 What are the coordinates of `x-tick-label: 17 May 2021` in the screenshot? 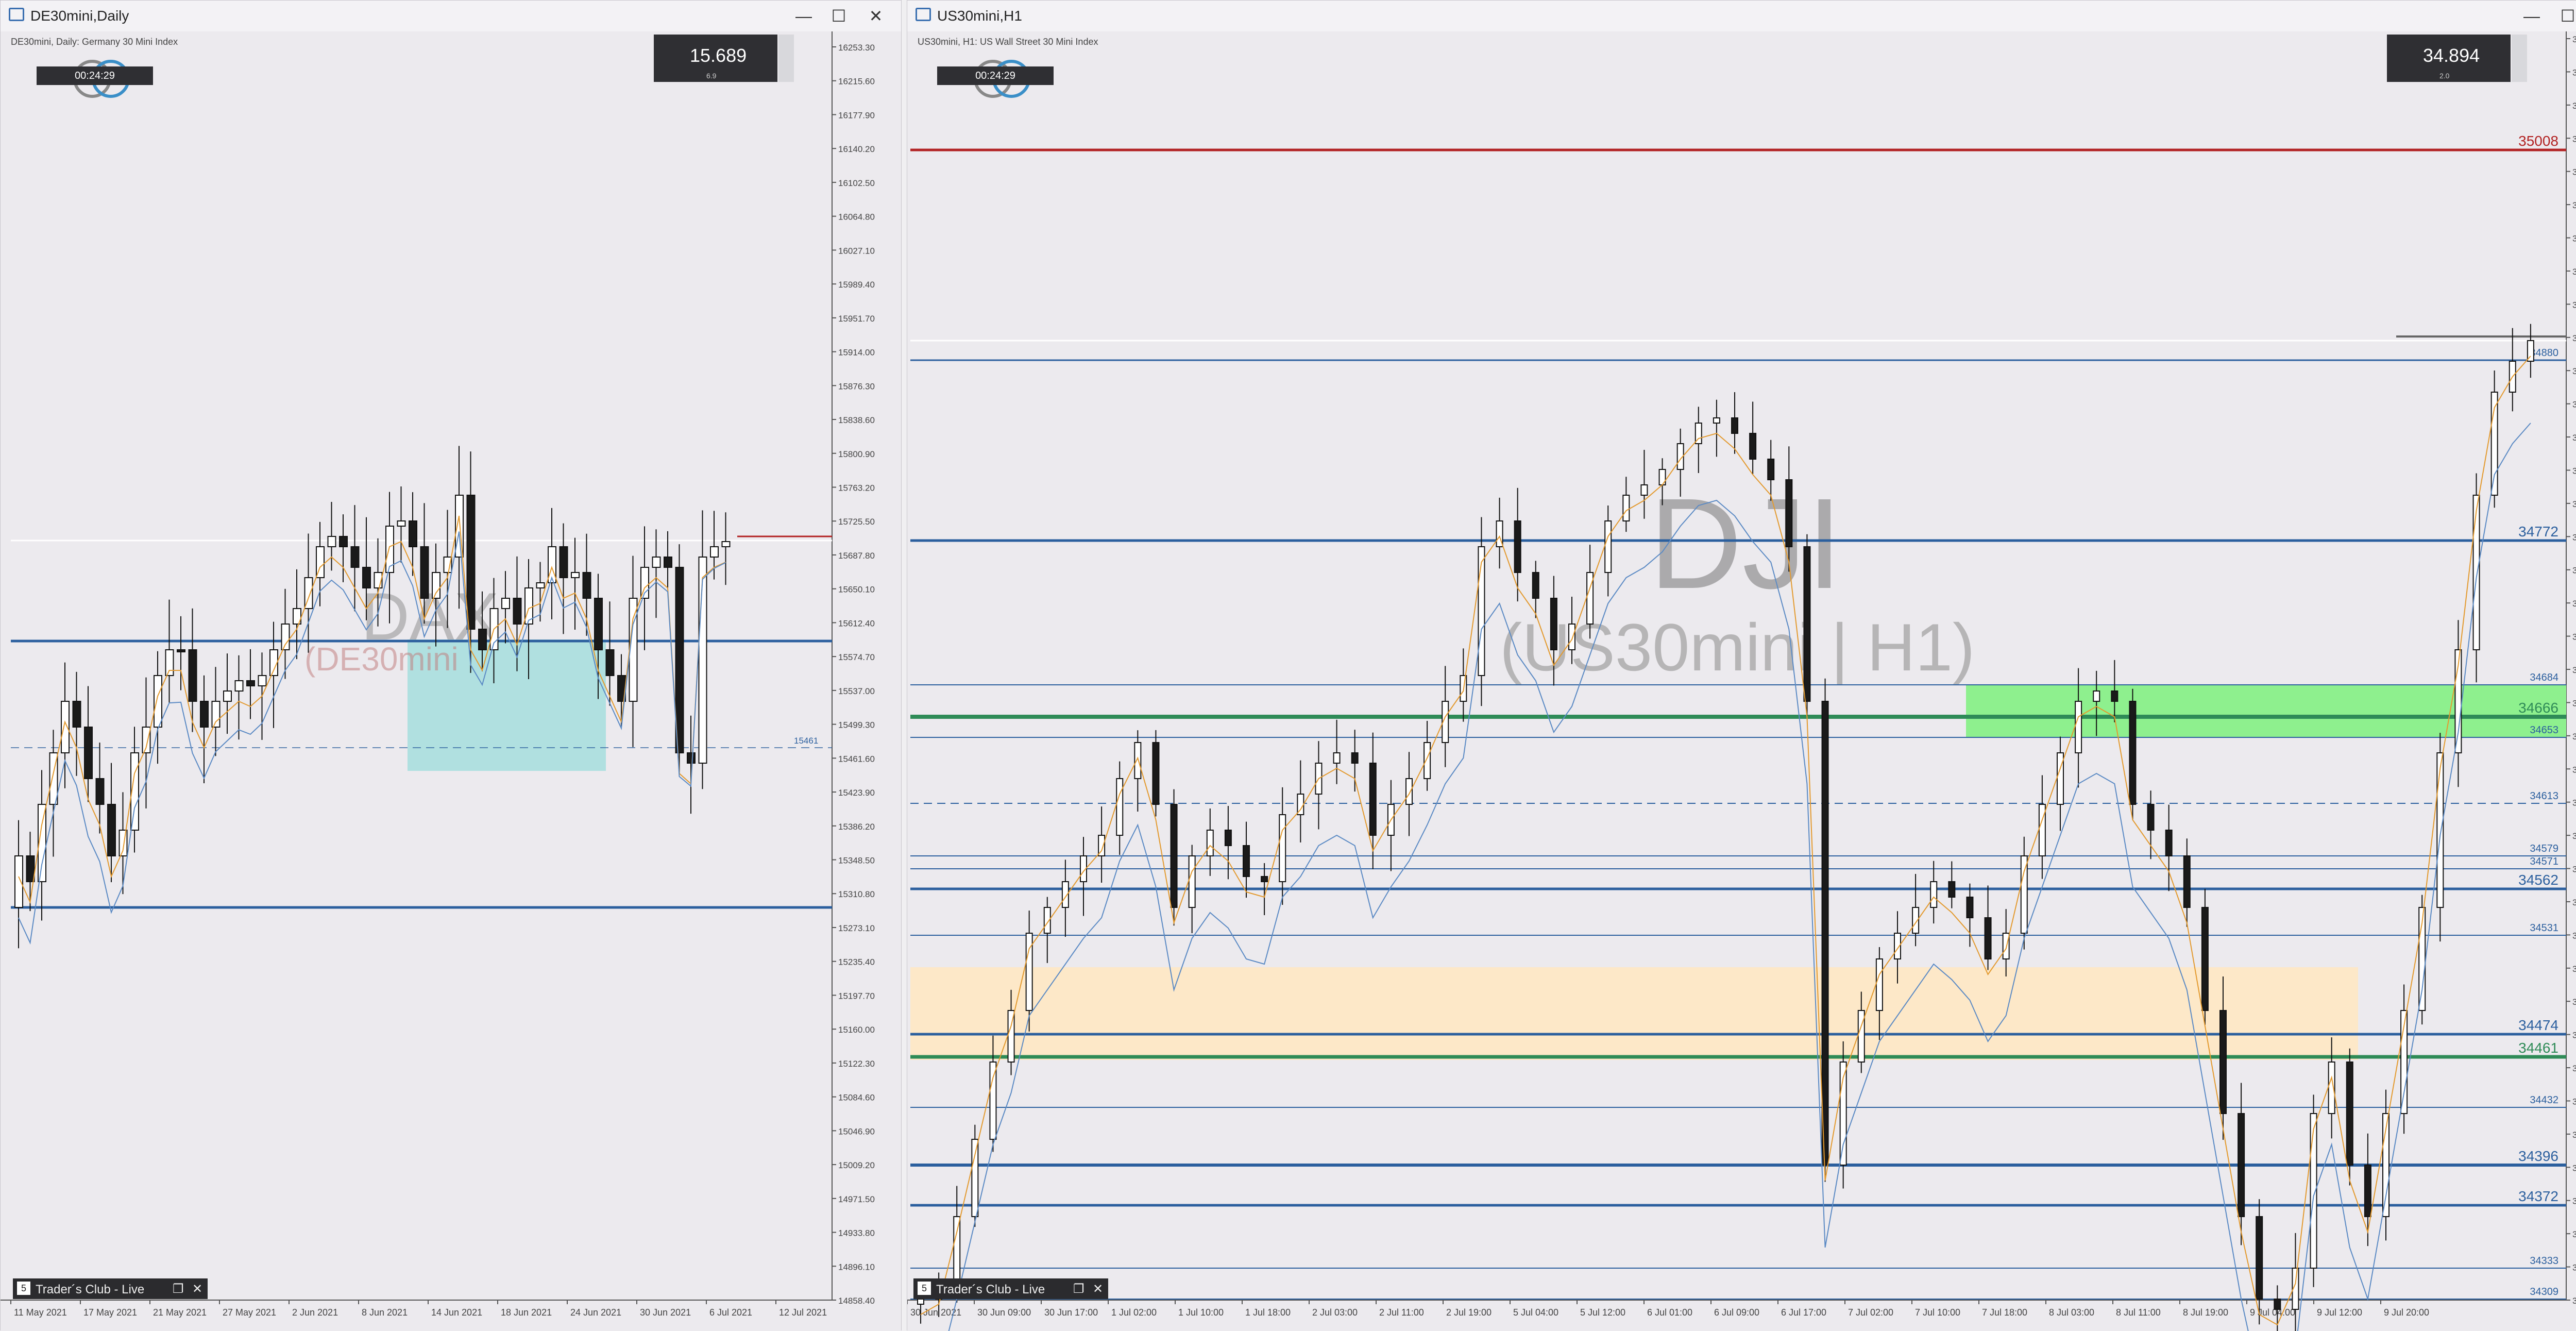 It's located at (110, 1312).